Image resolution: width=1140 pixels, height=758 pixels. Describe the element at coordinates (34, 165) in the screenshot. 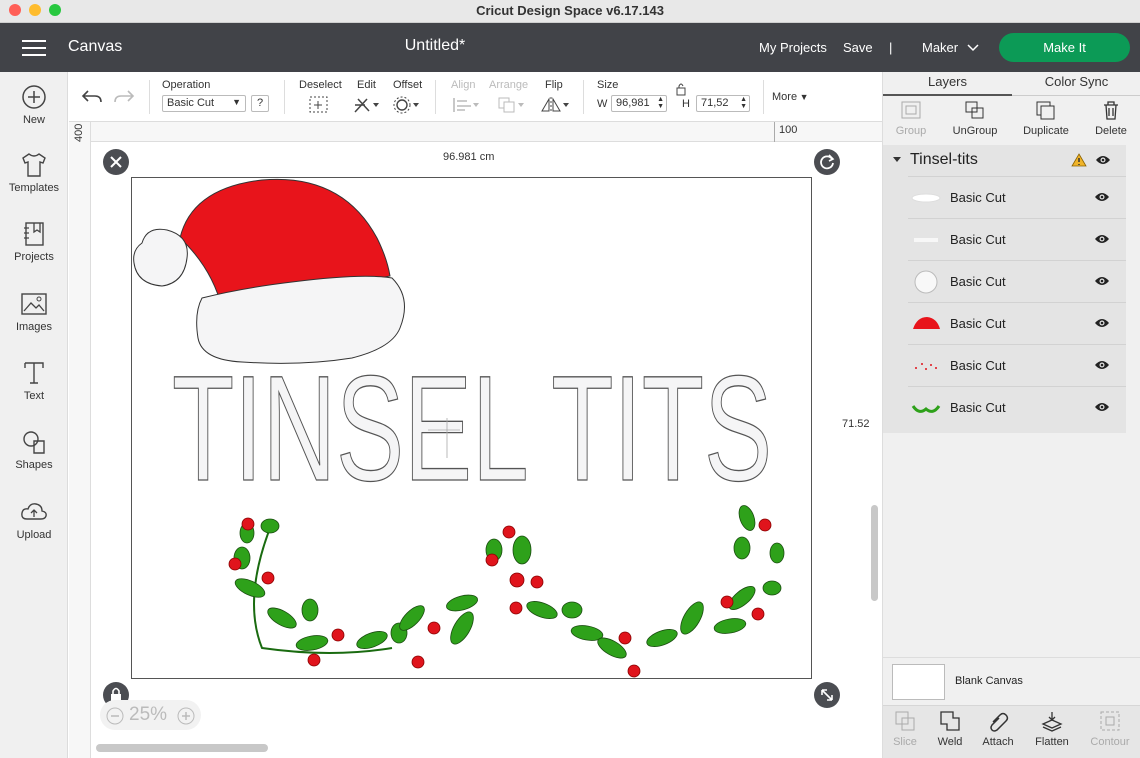

I see `tshirt-icon` at that location.